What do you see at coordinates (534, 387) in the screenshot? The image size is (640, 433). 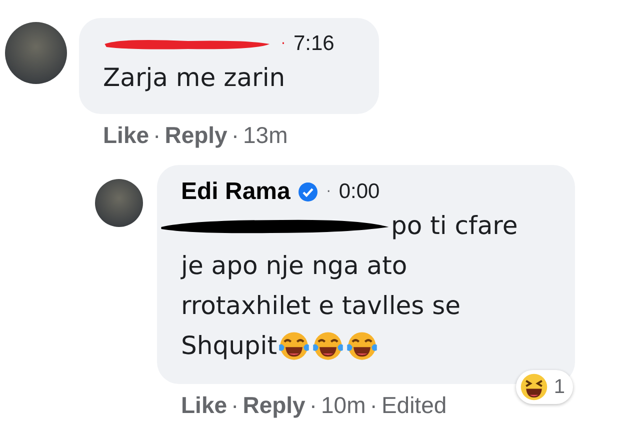 I see `laughing-emoji-icon` at bounding box center [534, 387].